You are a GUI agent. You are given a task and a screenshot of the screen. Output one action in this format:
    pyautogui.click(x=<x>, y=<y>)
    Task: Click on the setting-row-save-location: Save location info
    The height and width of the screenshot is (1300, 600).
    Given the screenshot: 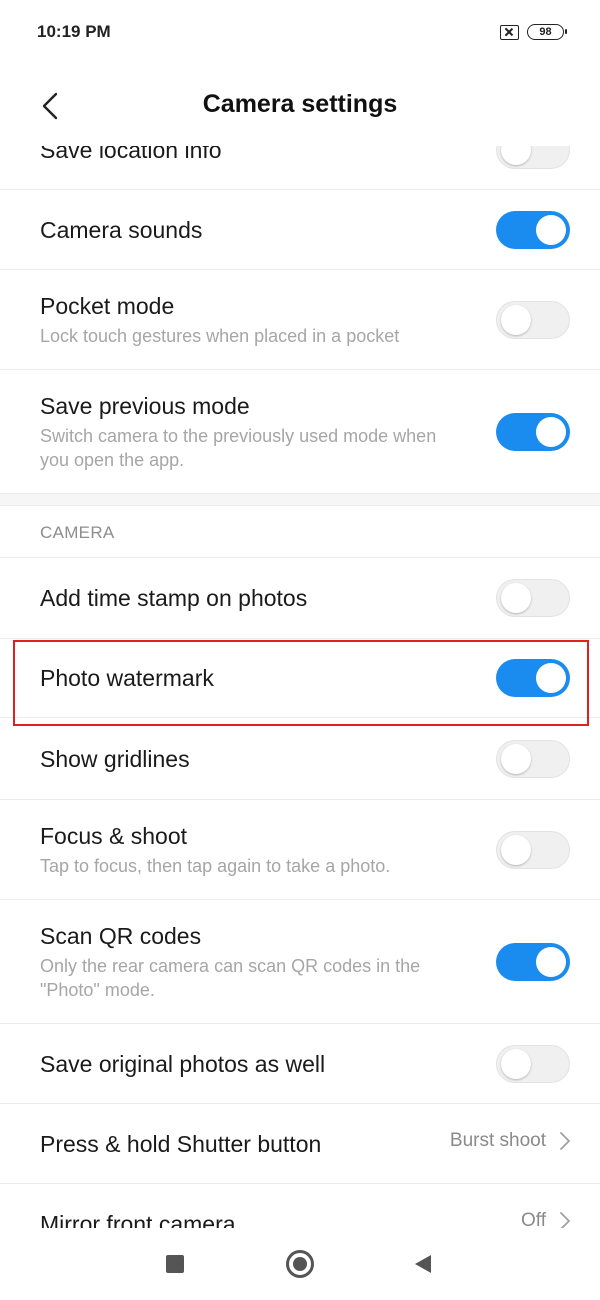 What is the action you would take?
    pyautogui.click(x=300, y=168)
    